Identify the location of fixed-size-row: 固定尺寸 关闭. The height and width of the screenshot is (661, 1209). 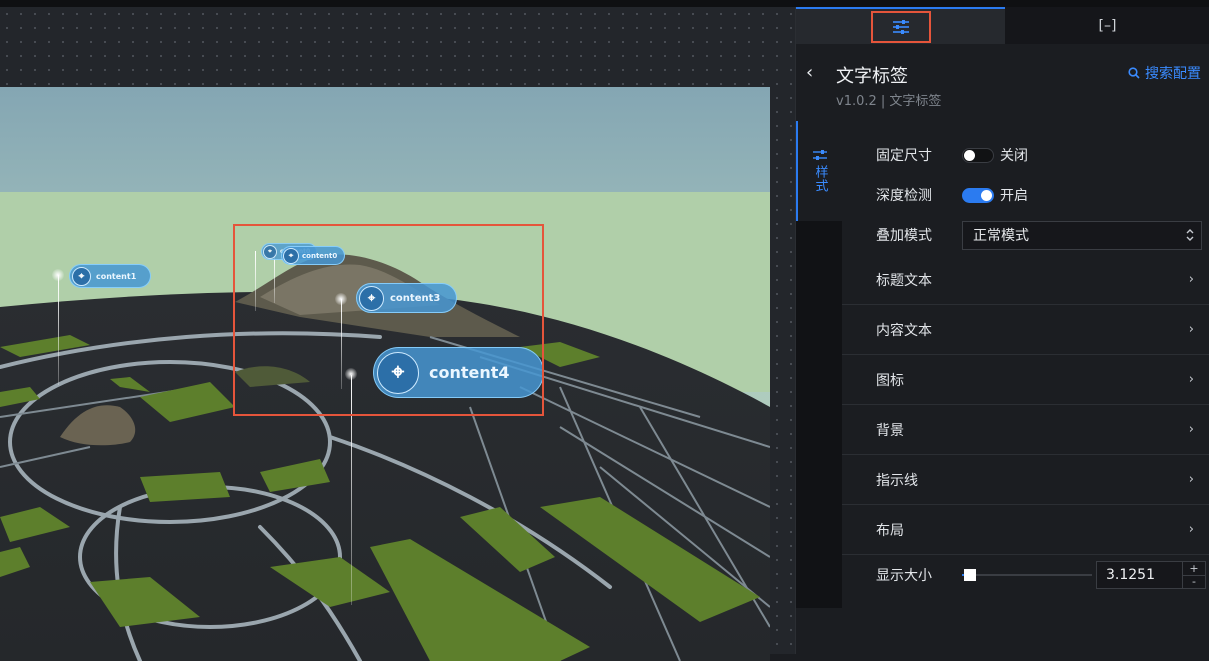
(1025, 155).